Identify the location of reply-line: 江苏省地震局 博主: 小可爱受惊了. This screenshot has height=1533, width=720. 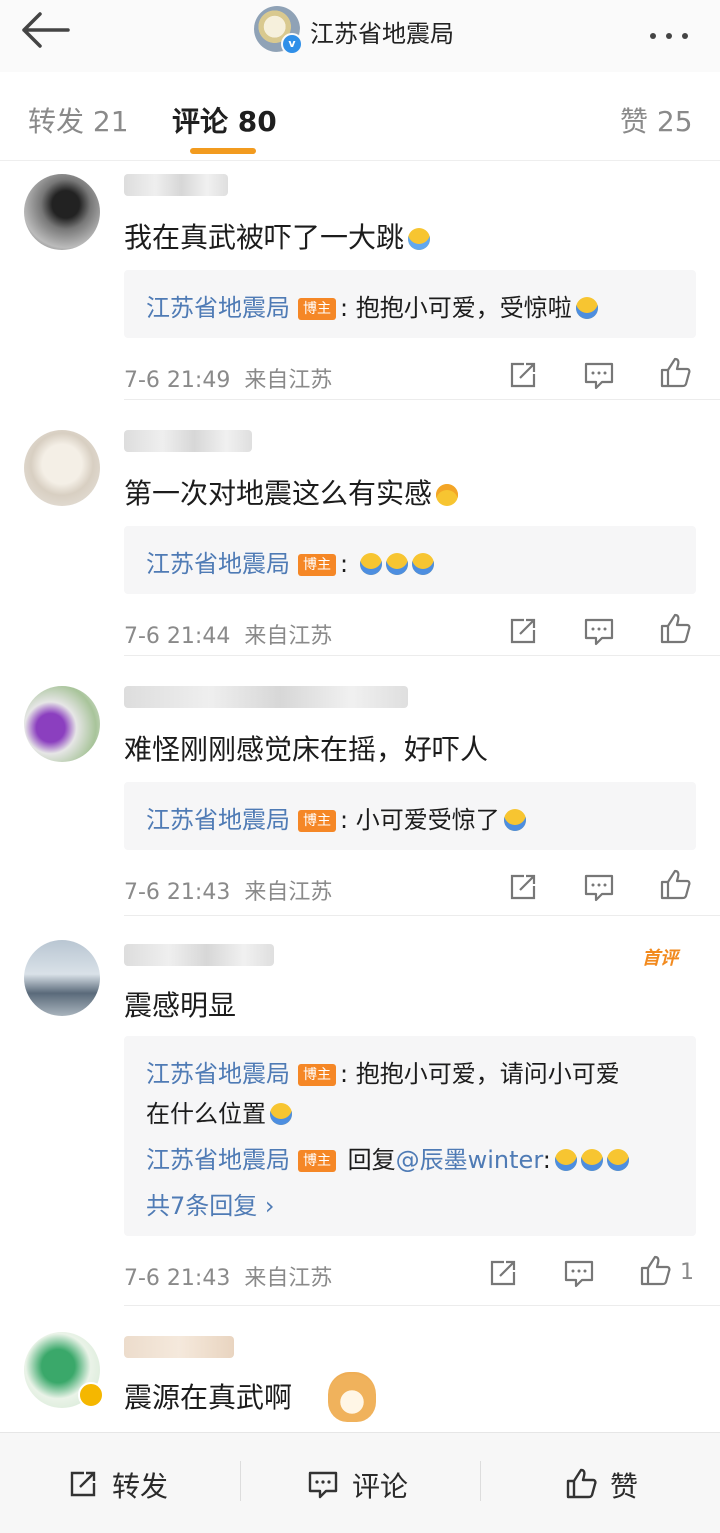
(336, 817).